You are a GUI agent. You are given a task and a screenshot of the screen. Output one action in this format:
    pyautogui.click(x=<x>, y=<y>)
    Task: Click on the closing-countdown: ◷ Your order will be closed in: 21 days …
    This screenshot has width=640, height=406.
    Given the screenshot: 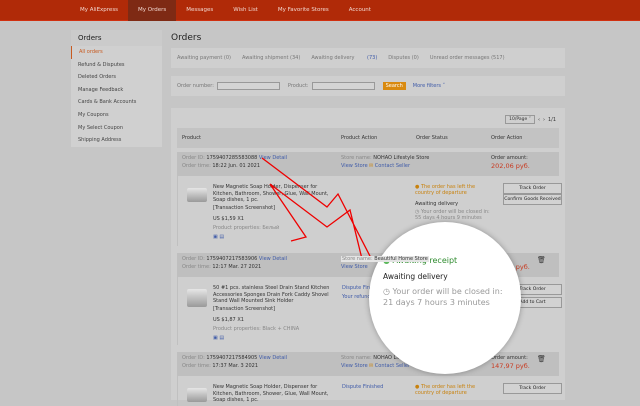 What is the action you would take?
    pyautogui.click(x=443, y=297)
    